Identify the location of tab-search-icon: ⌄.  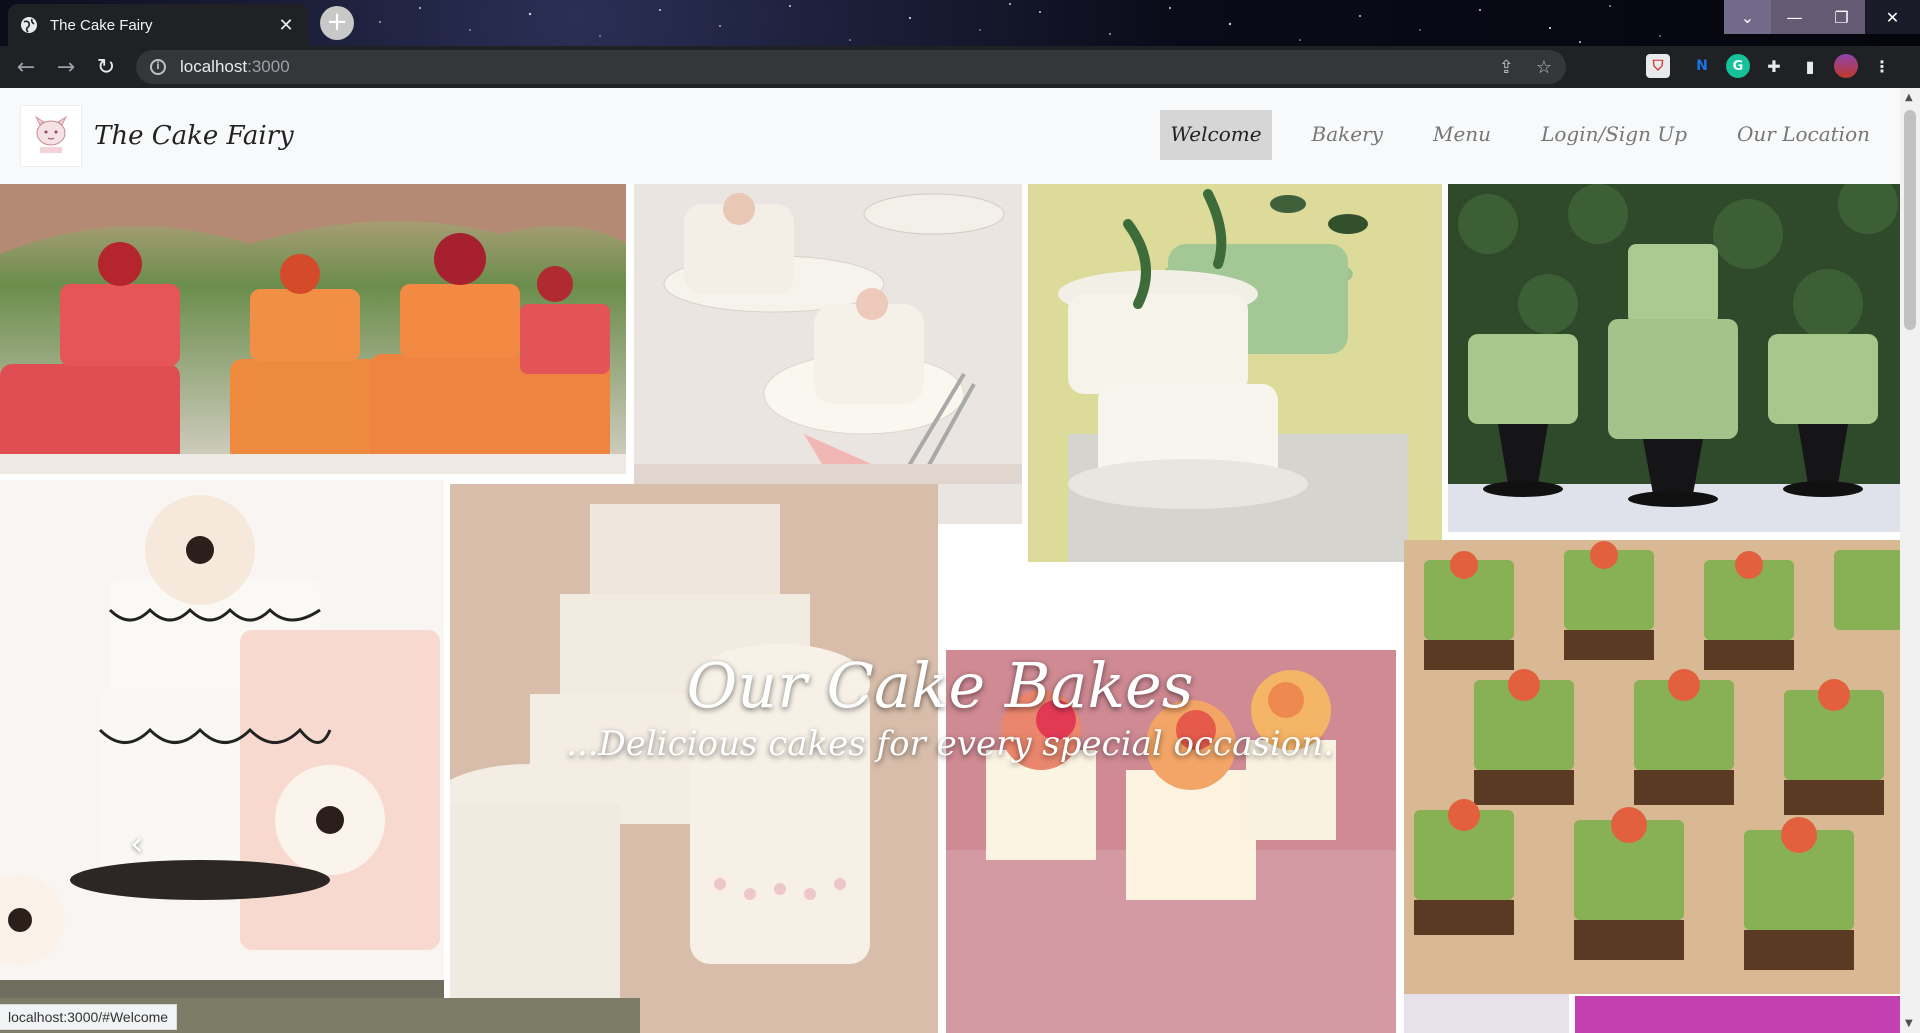
(1747, 17).